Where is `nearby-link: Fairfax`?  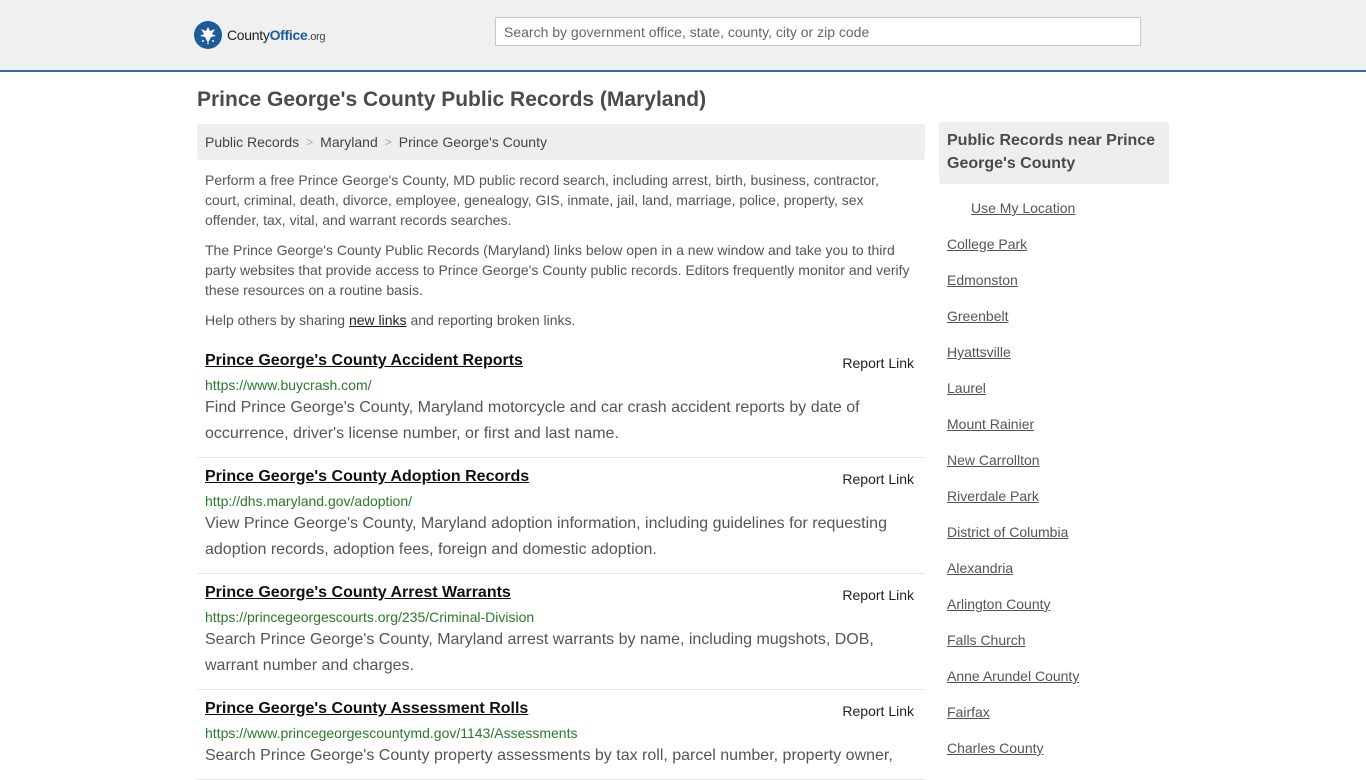 nearby-link: Fairfax is located at coordinates (1054, 720).